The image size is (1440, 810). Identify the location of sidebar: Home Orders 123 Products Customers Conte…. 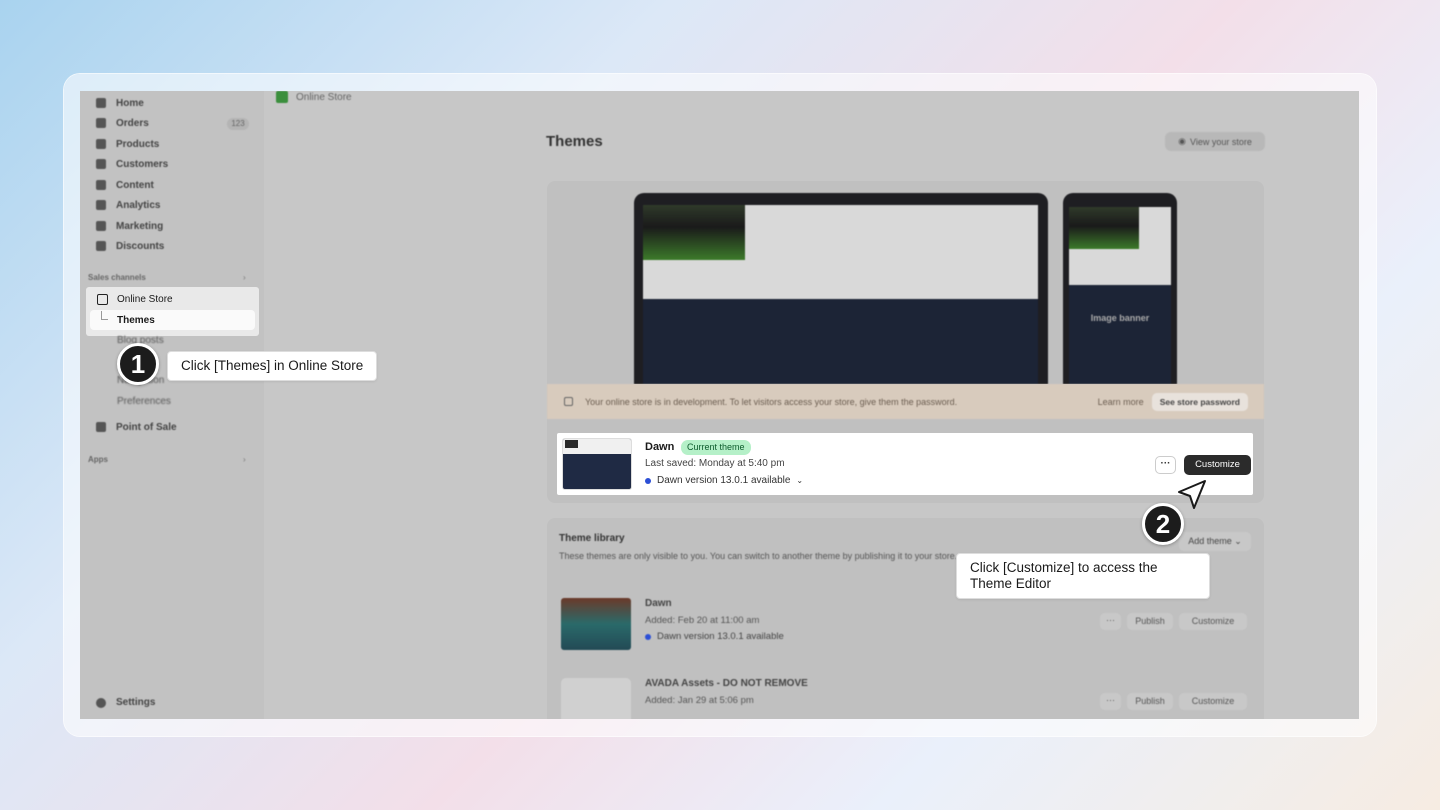
(172, 405).